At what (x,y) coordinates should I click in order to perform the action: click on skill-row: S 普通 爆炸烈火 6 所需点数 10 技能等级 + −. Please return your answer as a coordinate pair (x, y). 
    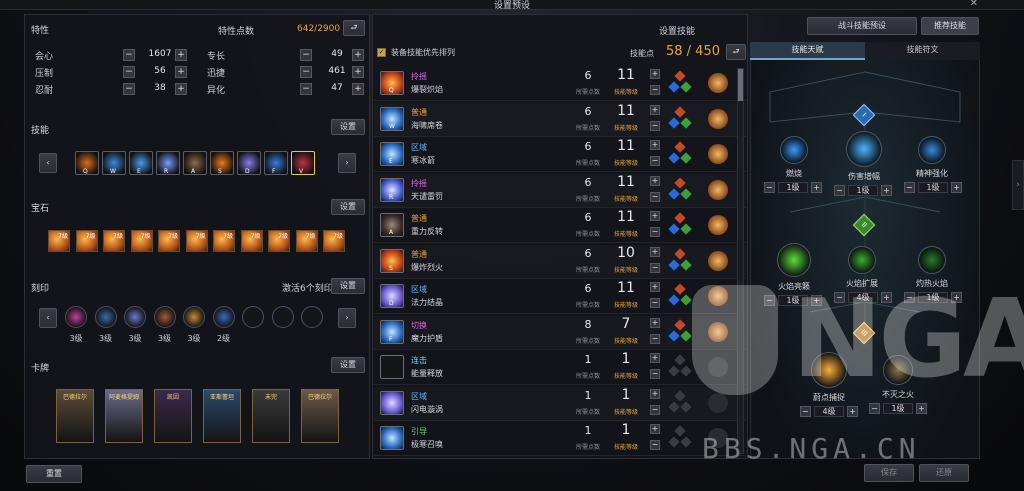
    Looking at the image, I should click on (560, 262).